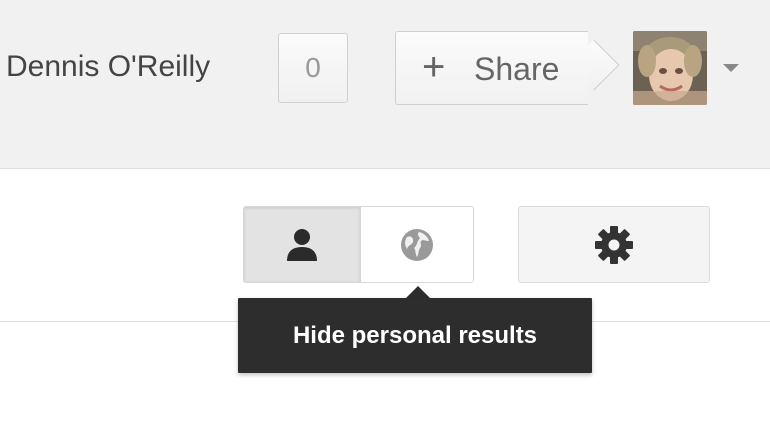  What do you see at coordinates (517, 69) in the screenshot?
I see `share-button-label: Share` at bounding box center [517, 69].